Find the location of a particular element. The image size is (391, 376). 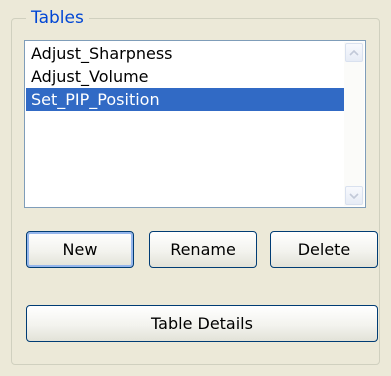

chevron-up-icon is located at coordinates (354, 52).